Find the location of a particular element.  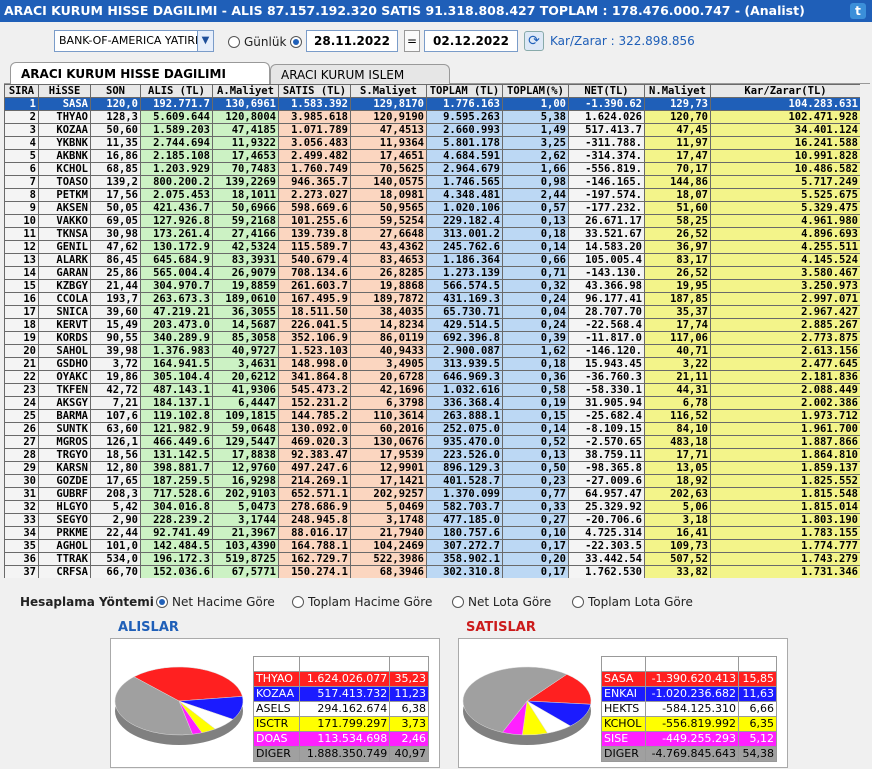

daily-radio: Günlük is located at coordinates (257, 42).